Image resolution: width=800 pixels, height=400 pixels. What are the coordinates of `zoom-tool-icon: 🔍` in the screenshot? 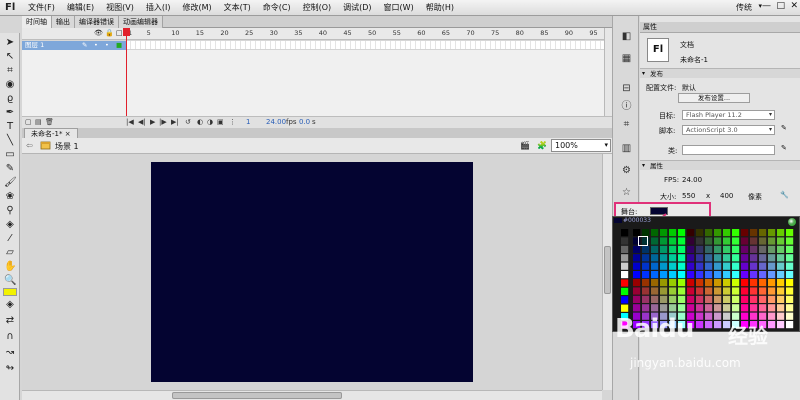 It's located at (10, 281).